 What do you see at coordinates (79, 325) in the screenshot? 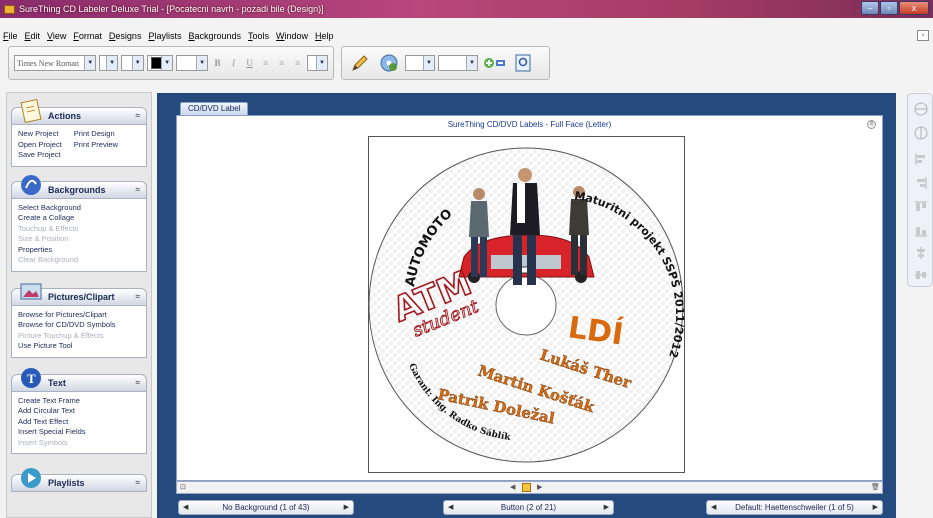
I see `browse-symbols-link: Browse for CD/DVD Symbols` at bounding box center [79, 325].